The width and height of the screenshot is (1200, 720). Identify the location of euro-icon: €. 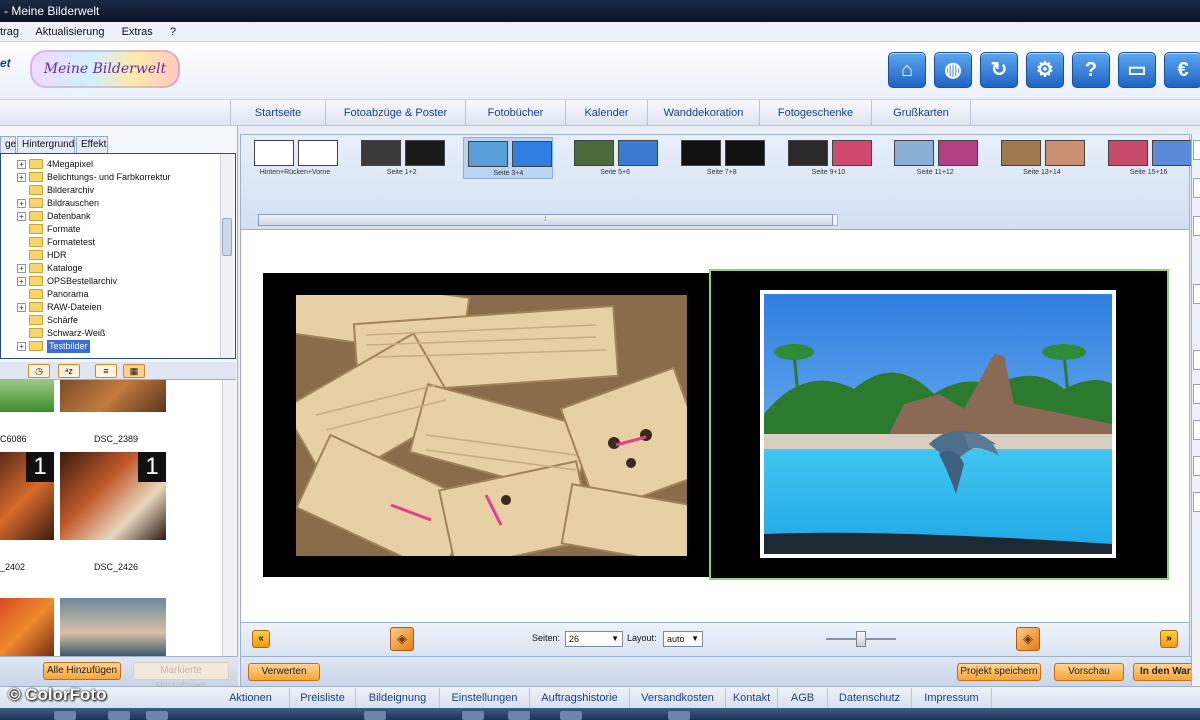
(1182, 70).